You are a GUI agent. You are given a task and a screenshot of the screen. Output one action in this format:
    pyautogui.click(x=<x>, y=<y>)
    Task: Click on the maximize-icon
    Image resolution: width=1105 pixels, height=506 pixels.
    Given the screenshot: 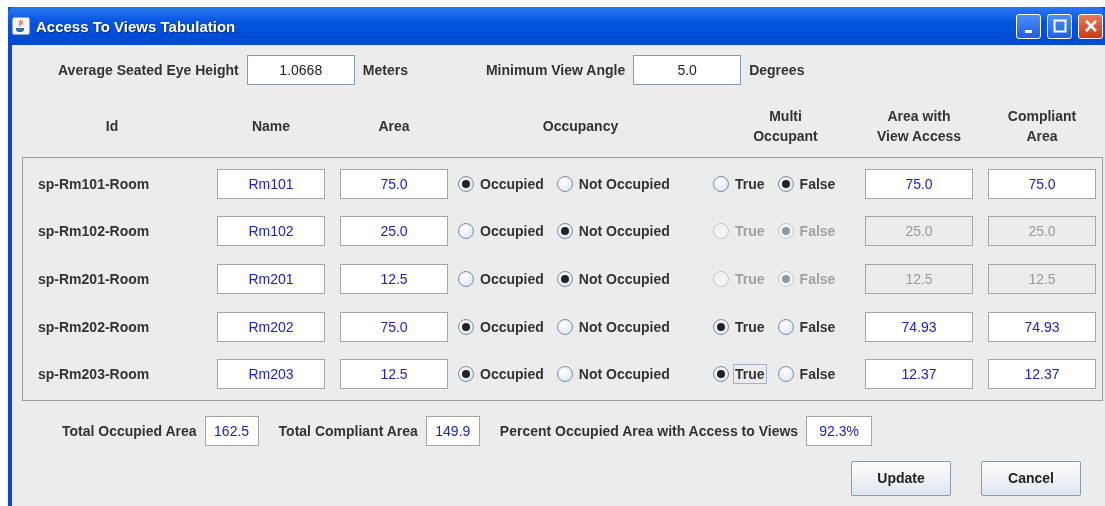 What is the action you would take?
    pyautogui.click(x=1059, y=26)
    